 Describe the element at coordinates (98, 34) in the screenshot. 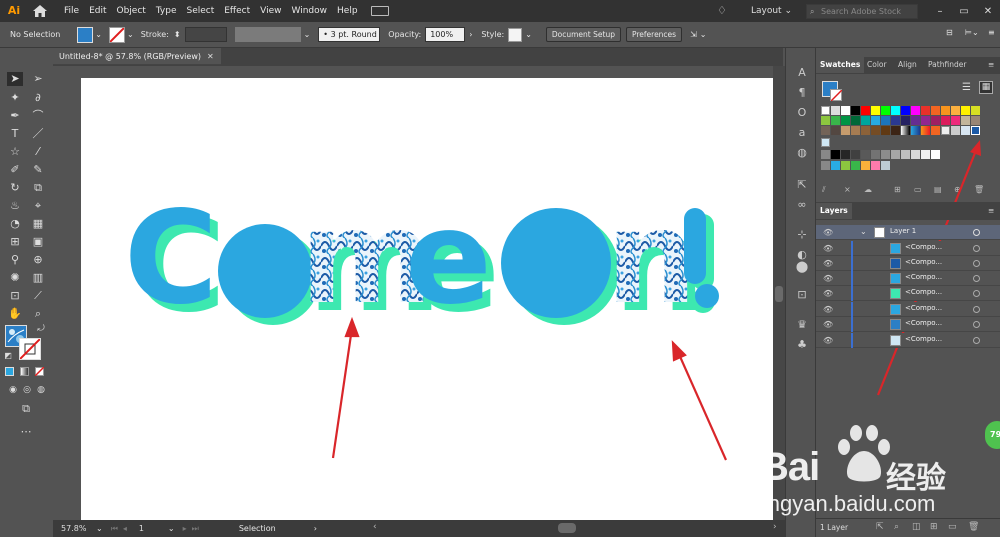

I see `fill-dropdown-icon: ⌄` at that location.